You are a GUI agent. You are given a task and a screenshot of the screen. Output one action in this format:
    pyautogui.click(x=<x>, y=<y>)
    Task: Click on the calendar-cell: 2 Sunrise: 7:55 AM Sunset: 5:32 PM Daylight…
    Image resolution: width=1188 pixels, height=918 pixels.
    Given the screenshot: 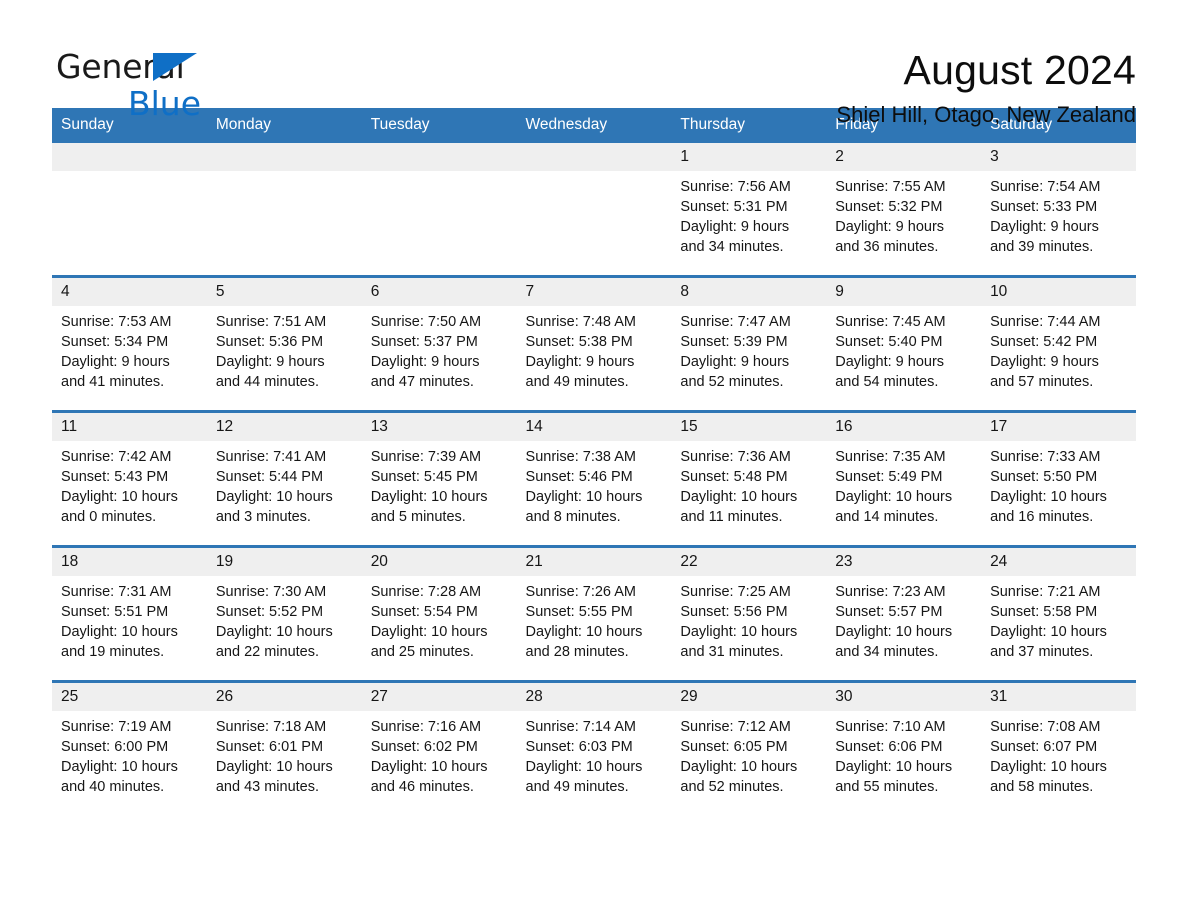 What is the action you would take?
    pyautogui.click(x=904, y=210)
    